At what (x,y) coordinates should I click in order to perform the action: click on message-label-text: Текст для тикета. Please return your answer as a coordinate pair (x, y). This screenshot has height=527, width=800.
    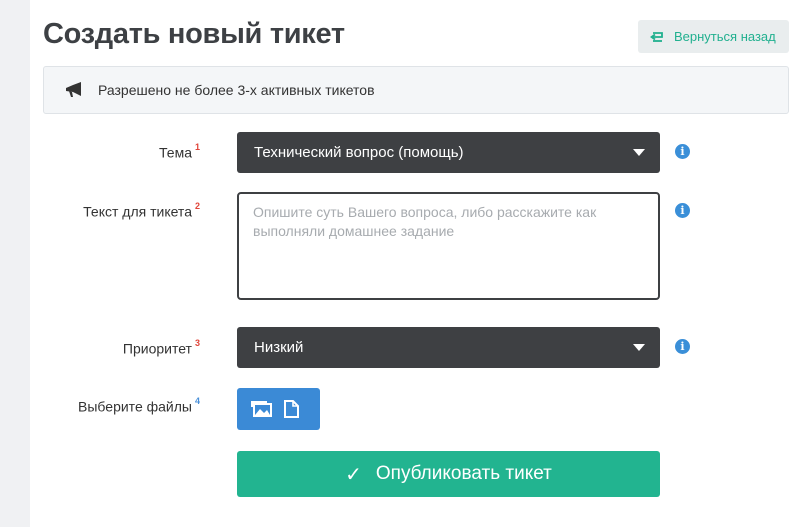
    Looking at the image, I should click on (137, 211).